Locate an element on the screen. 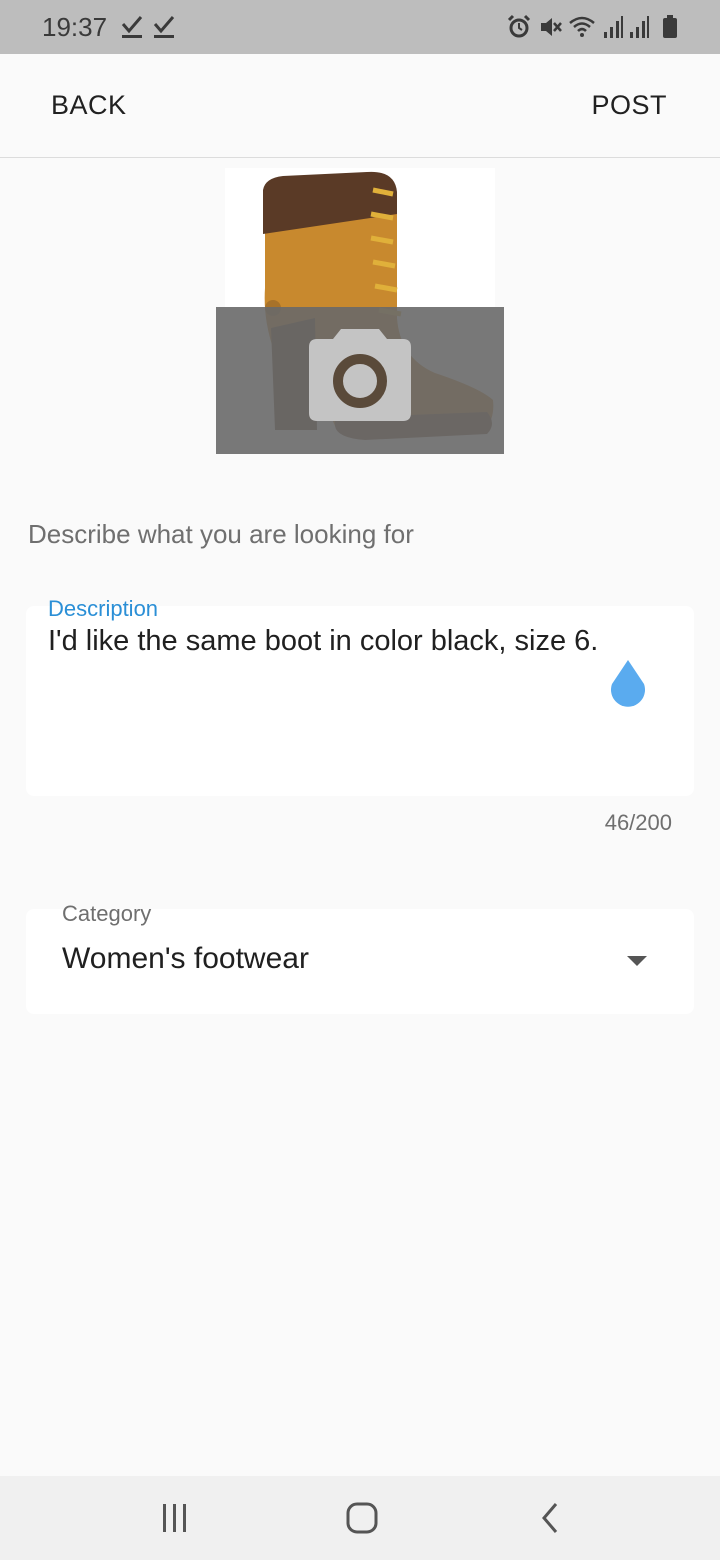 The image size is (720, 1560). post-button: POST is located at coordinates (629, 105).